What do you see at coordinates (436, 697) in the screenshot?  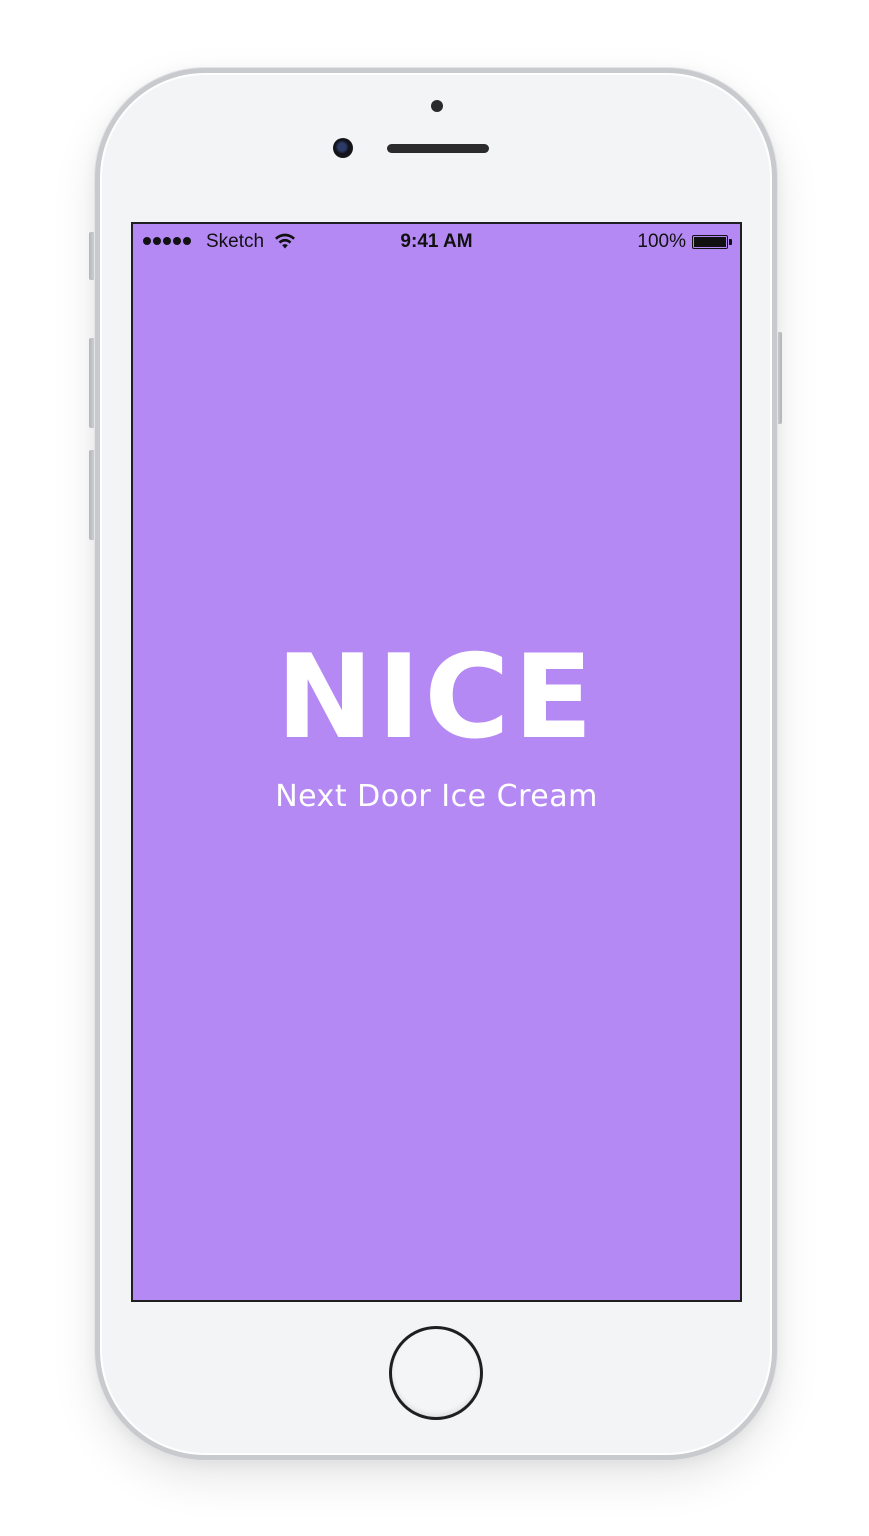 I see `nice-logo: NICE` at bounding box center [436, 697].